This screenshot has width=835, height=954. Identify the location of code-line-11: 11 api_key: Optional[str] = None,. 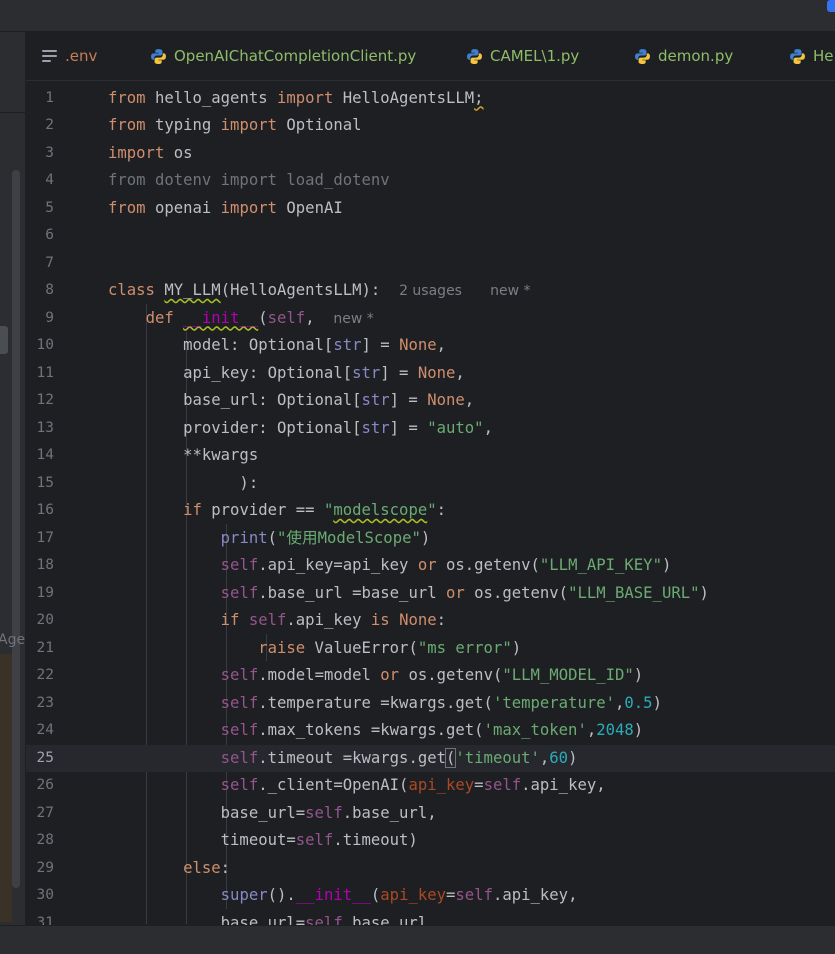
(430, 374).